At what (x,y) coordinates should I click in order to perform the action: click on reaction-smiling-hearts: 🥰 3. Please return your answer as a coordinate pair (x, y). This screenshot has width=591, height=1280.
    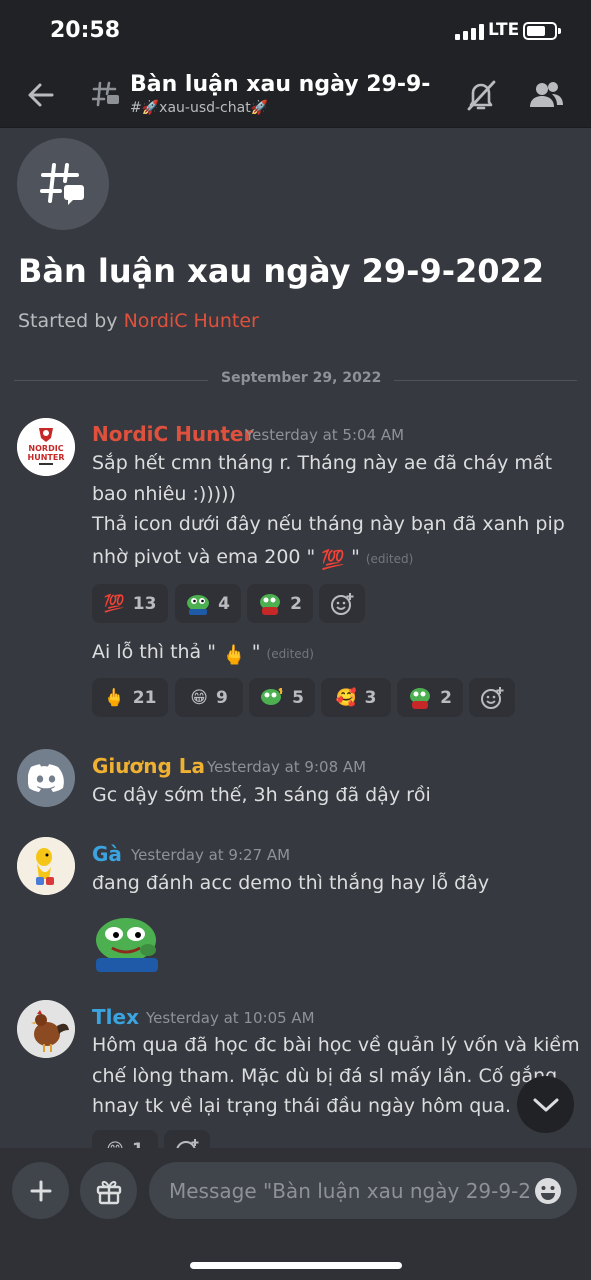
    Looking at the image, I should click on (356, 697).